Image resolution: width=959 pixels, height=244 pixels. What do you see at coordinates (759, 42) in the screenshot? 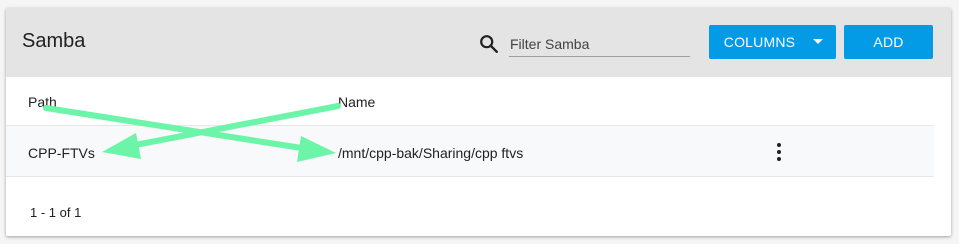
I see `columns-button-label: COLUMNS` at bounding box center [759, 42].